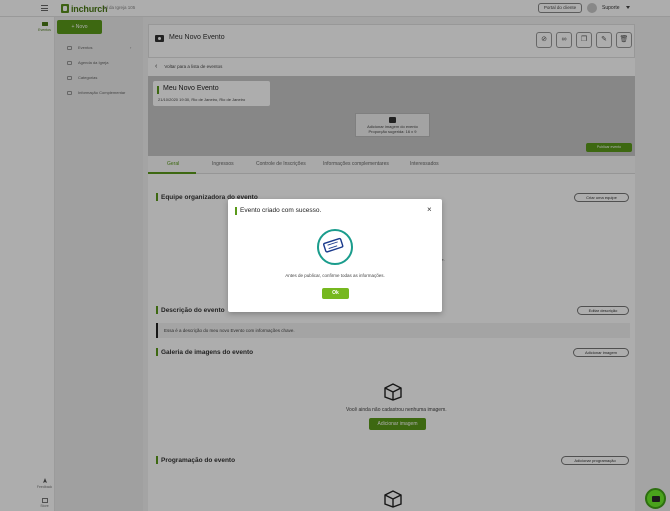 The width and height of the screenshot is (670, 511). What do you see at coordinates (335, 293) in the screenshot?
I see `ok-button: Ok` at bounding box center [335, 293].